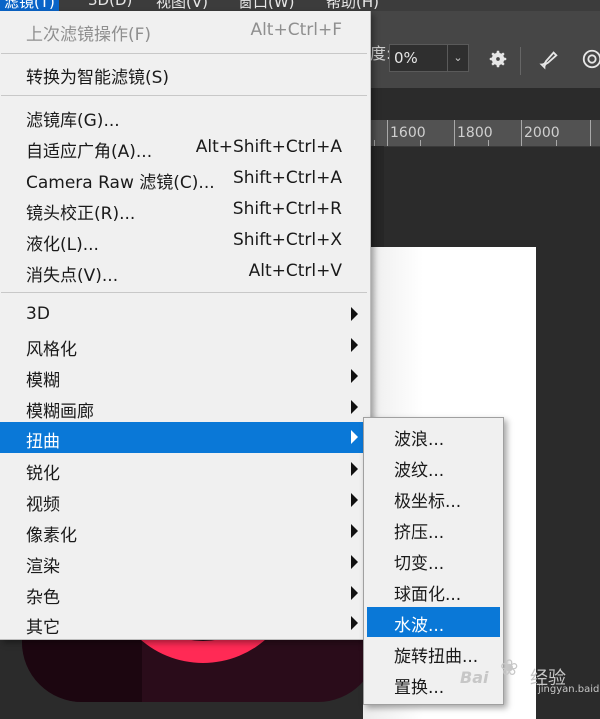 This screenshot has height=719, width=600. Describe the element at coordinates (530, 676) in the screenshot. I see `baidu-watermark: Bai ❀ 经验 jingyan.baidu.com` at that location.